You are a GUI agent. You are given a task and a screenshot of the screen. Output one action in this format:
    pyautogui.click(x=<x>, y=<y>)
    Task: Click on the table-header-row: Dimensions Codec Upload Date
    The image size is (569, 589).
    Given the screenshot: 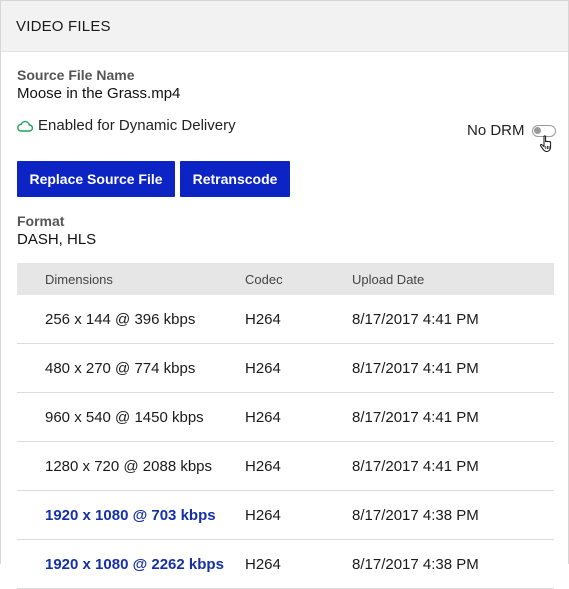 What is the action you would take?
    pyautogui.click(x=285, y=279)
    